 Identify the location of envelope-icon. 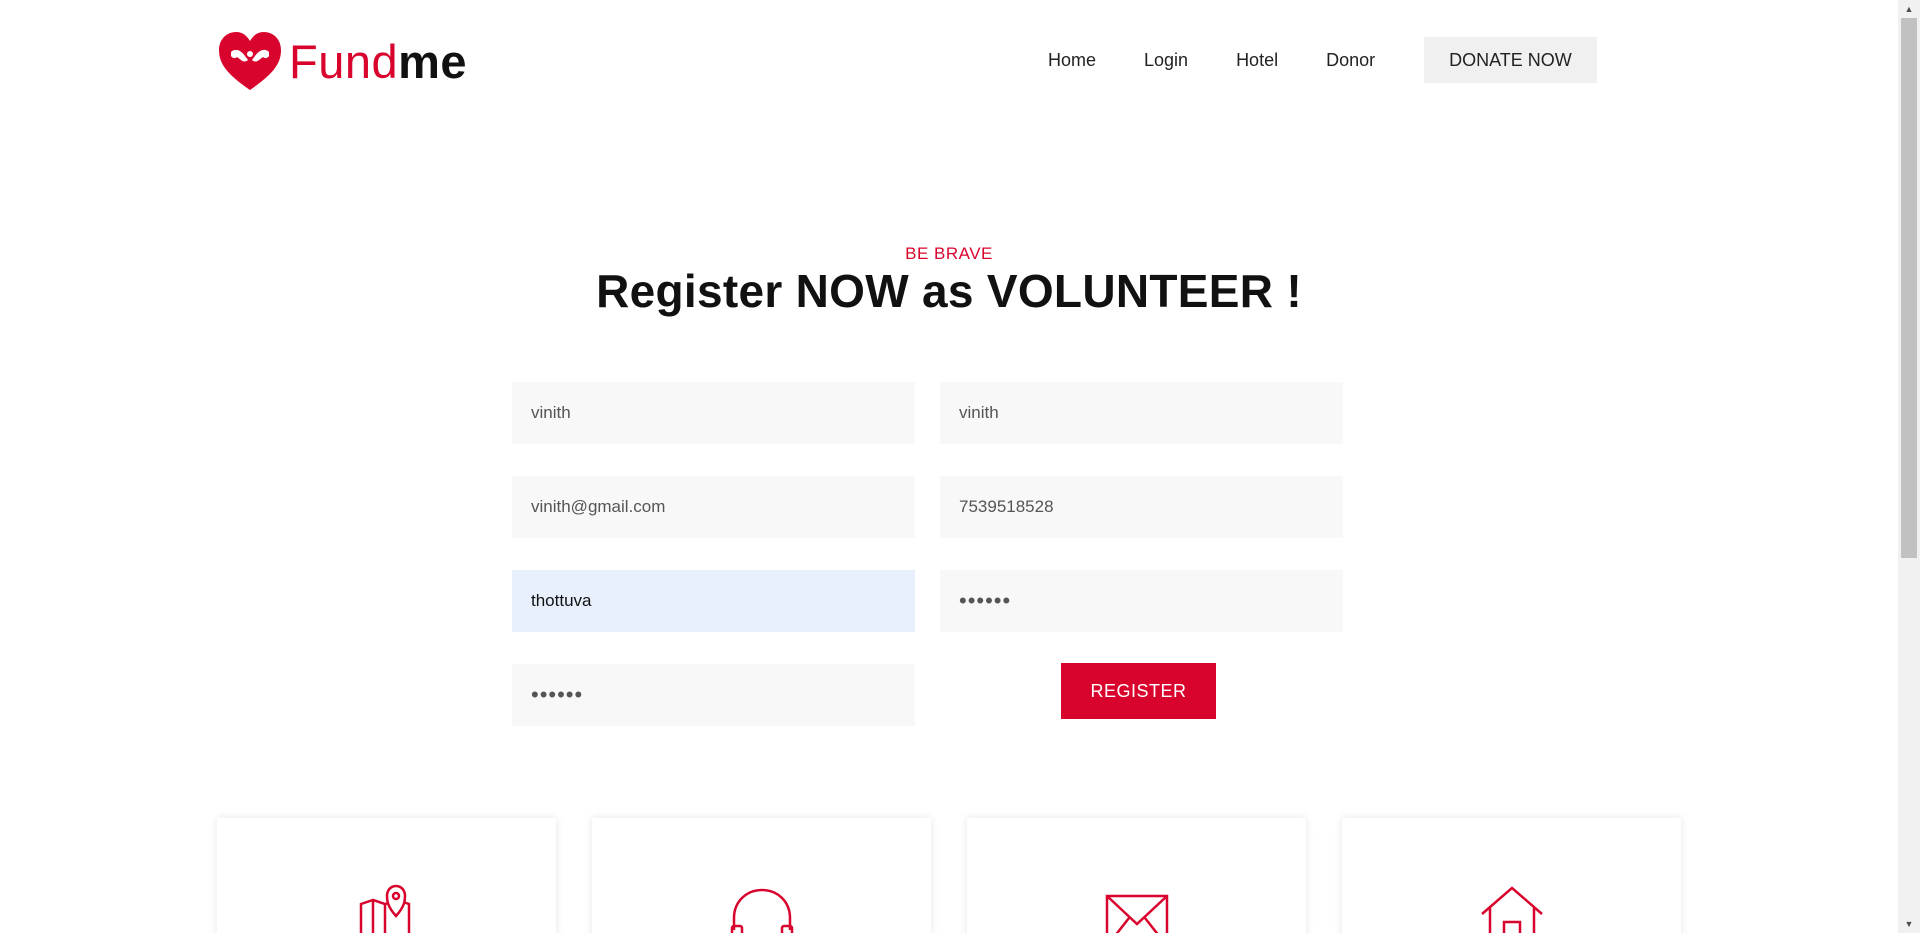
(1136, 913).